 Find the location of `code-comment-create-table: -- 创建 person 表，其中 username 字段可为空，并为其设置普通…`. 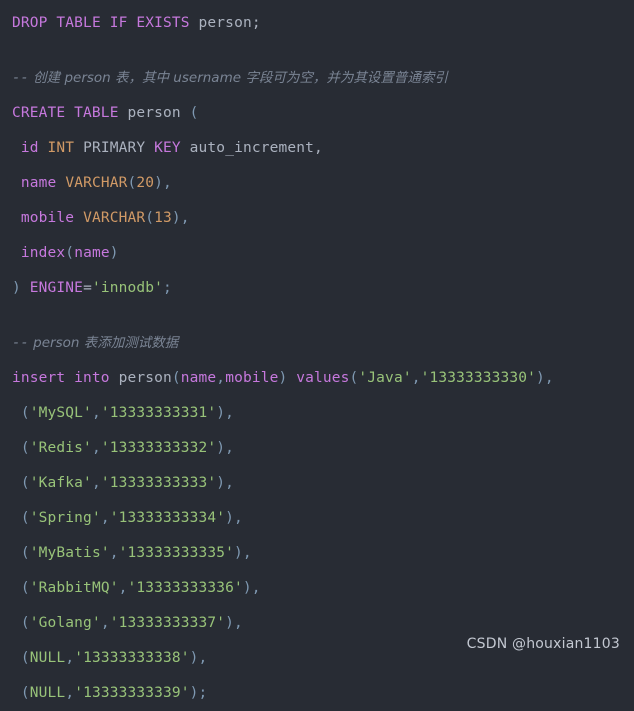

code-comment-create-table: -- 创建 person 表，其中 username 字段可为空，并为其设置普通… is located at coordinates (317, 78).